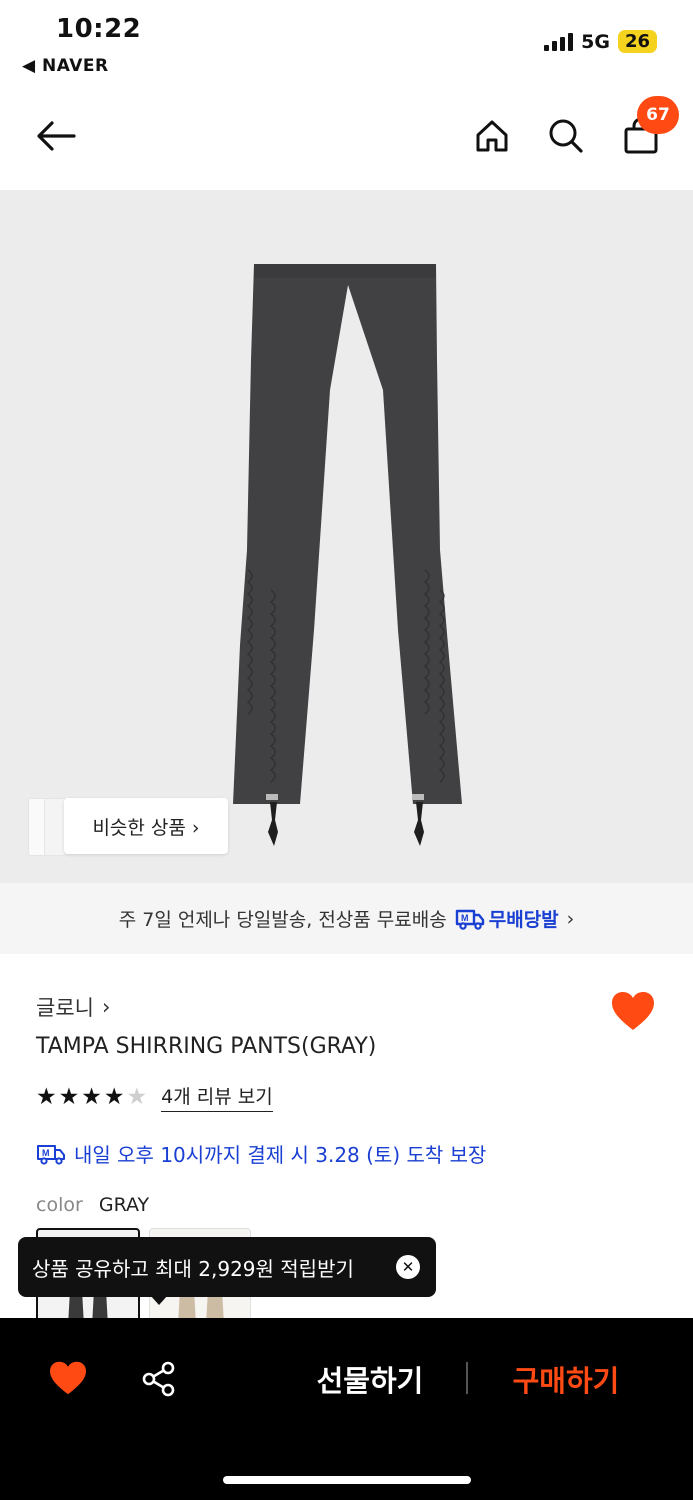  Describe the element at coordinates (159, 1300) in the screenshot. I see `tooltip-arrow` at that location.